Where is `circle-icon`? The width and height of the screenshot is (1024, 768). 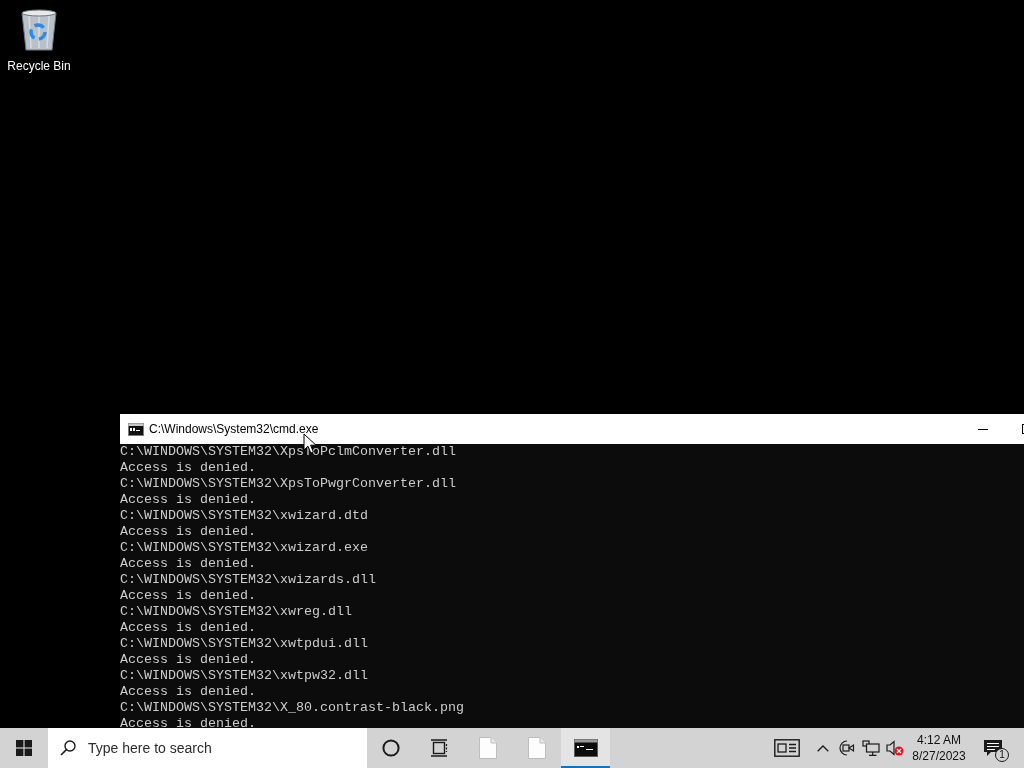
circle-icon is located at coordinates (391, 748).